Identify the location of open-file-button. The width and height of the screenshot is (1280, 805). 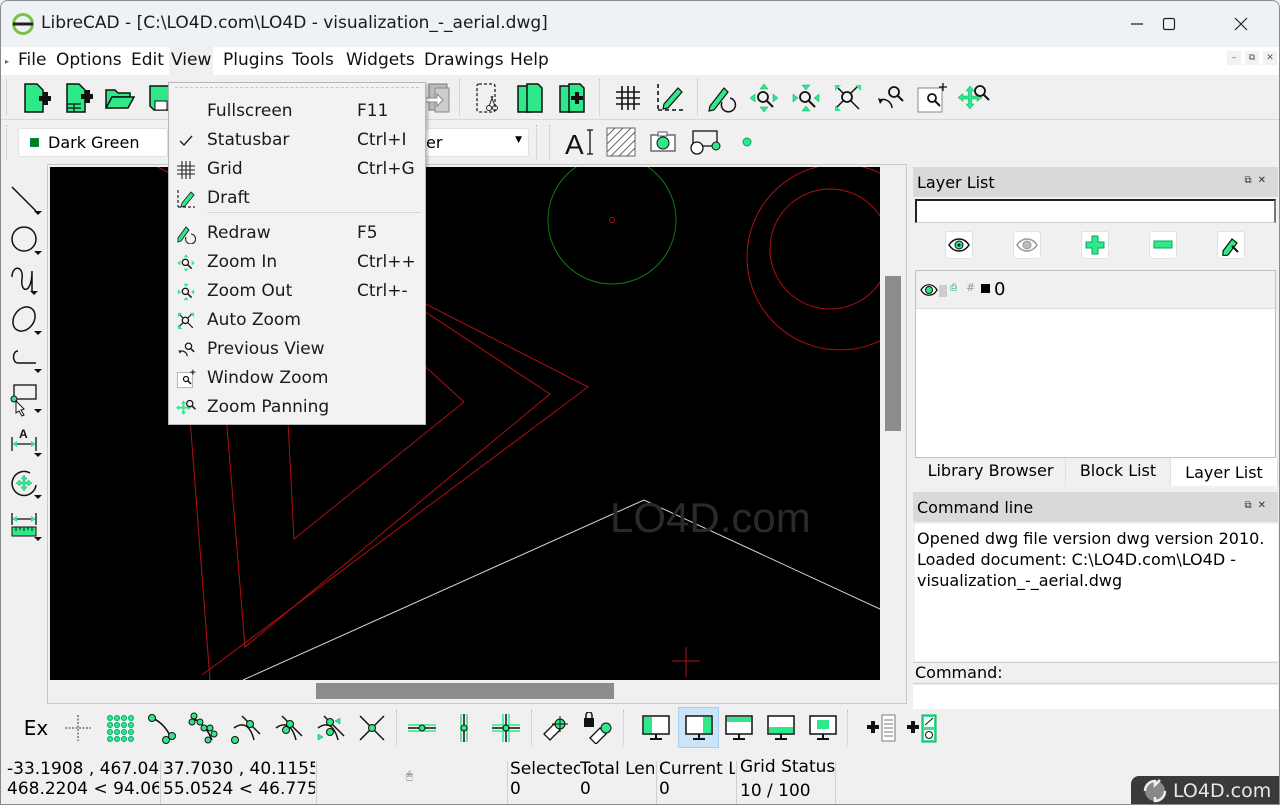
(120, 98).